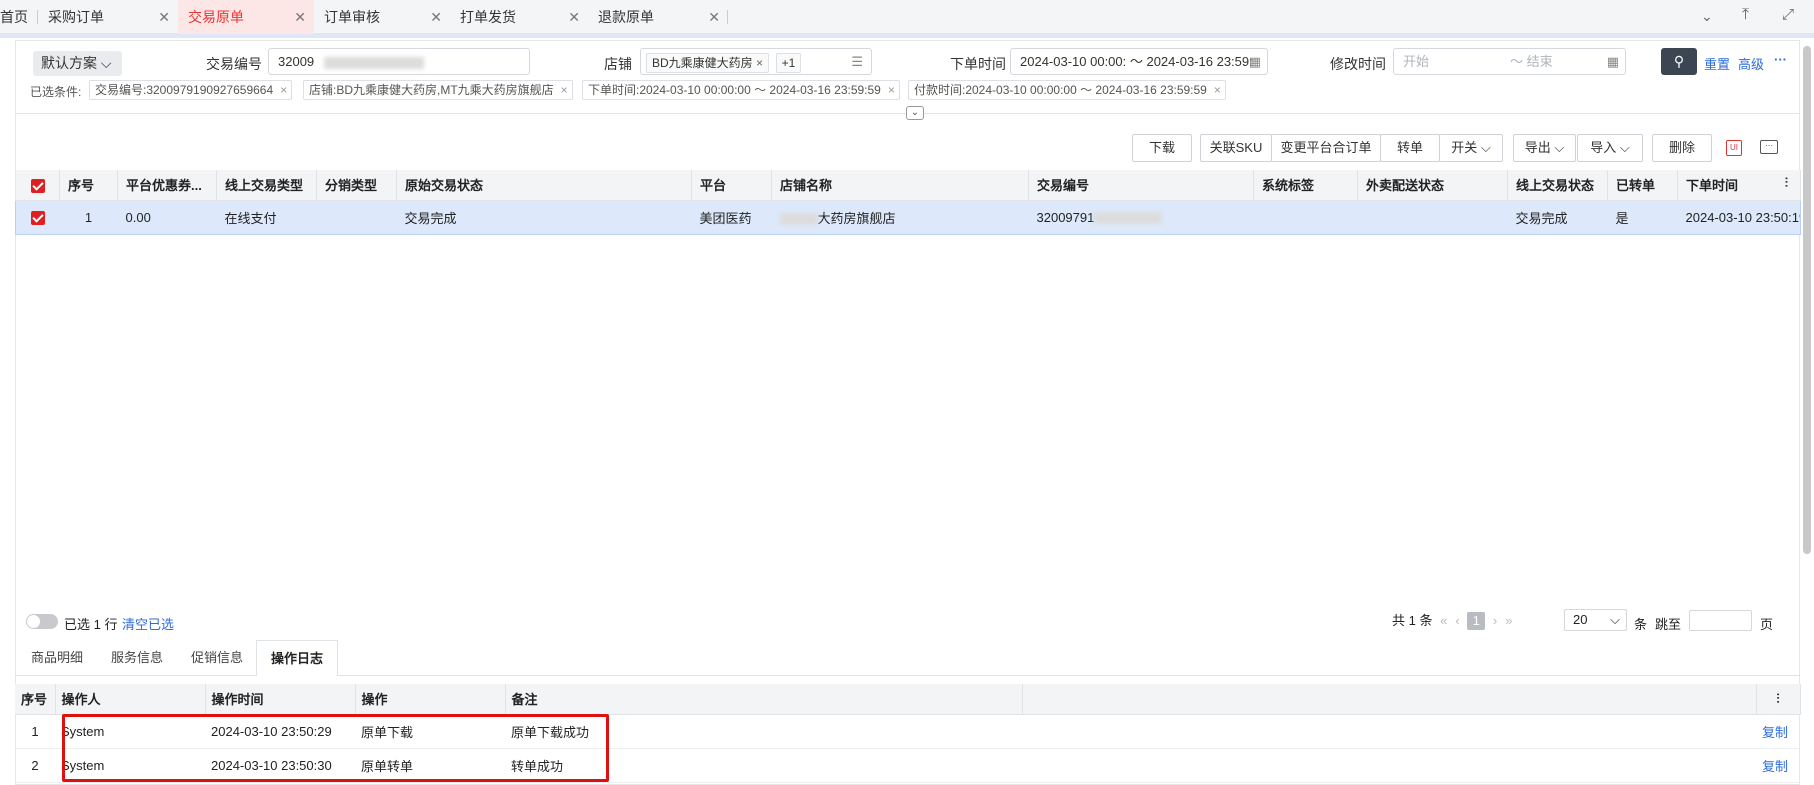 The image size is (1814, 785). I want to click on jump-page-input, so click(1720, 620).